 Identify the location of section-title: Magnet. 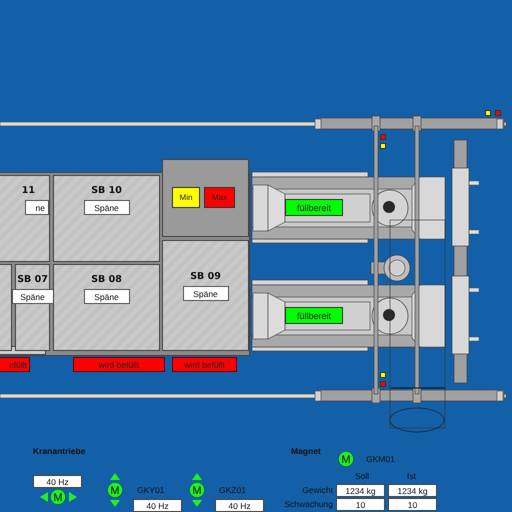
(306, 451).